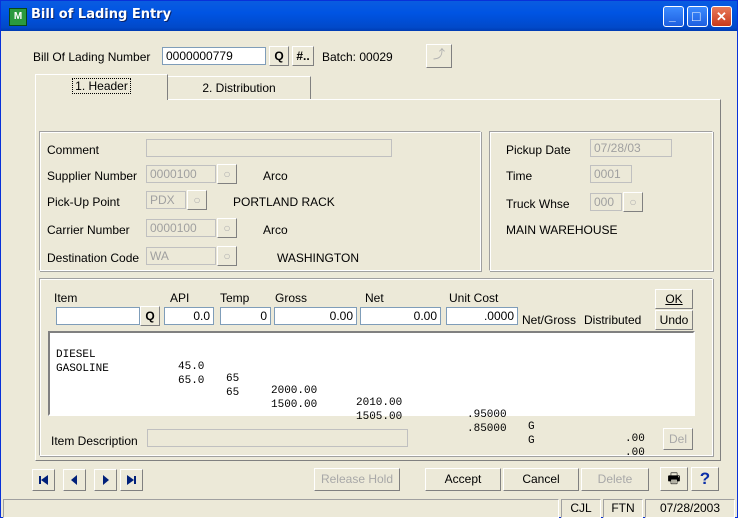  Describe the element at coordinates (538, 150) in the screenshot. I see `pickup-date-label: Pickup Date` at that location.